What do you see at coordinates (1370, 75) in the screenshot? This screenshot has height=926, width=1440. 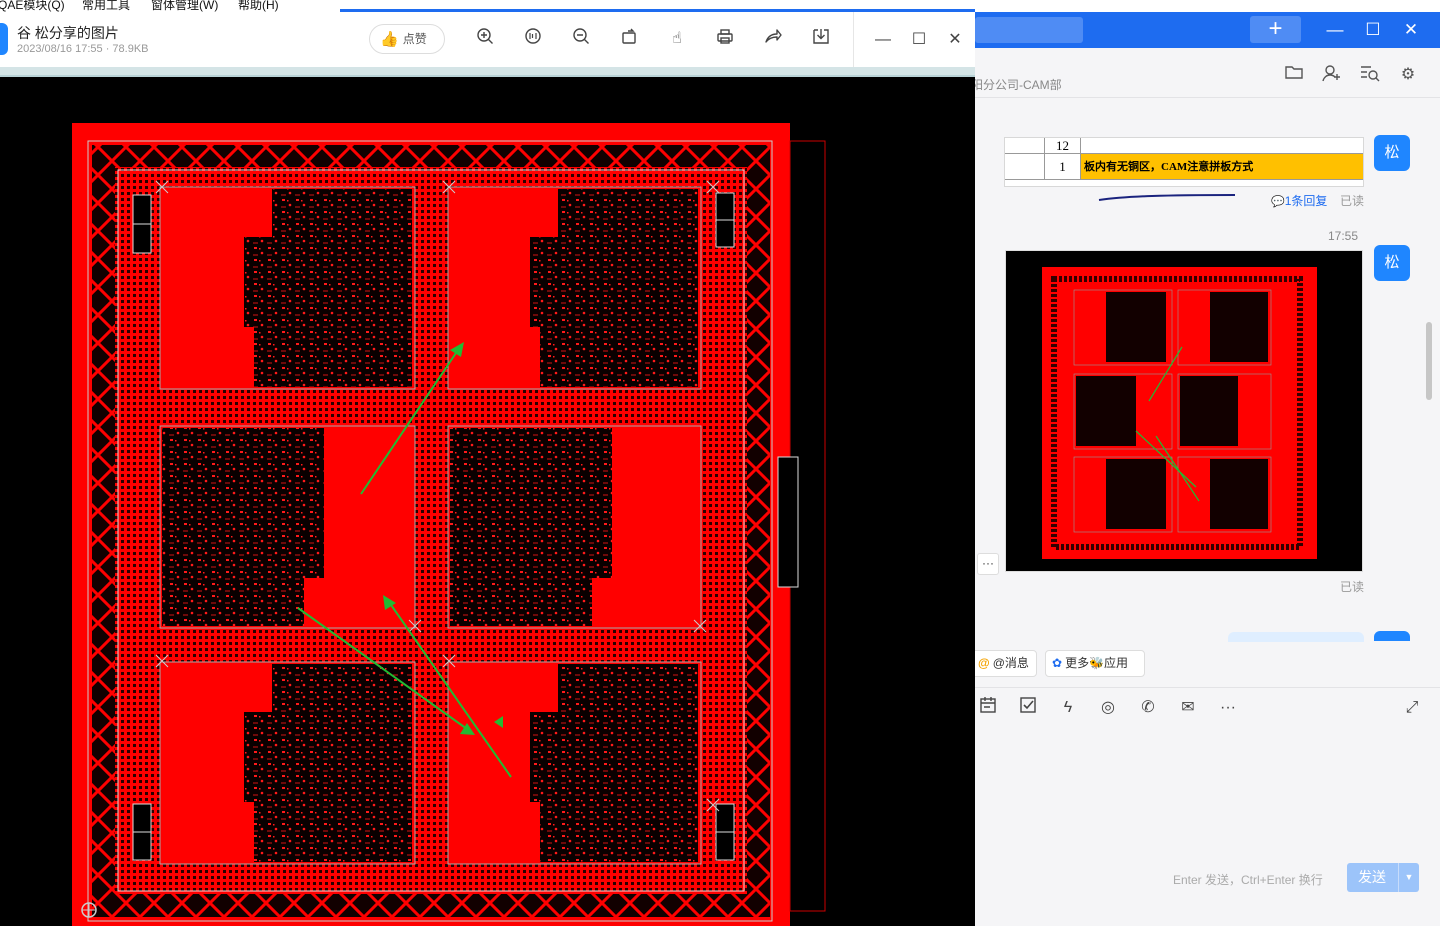 I see `search-history-icon` at bounding box center [1370, 75].